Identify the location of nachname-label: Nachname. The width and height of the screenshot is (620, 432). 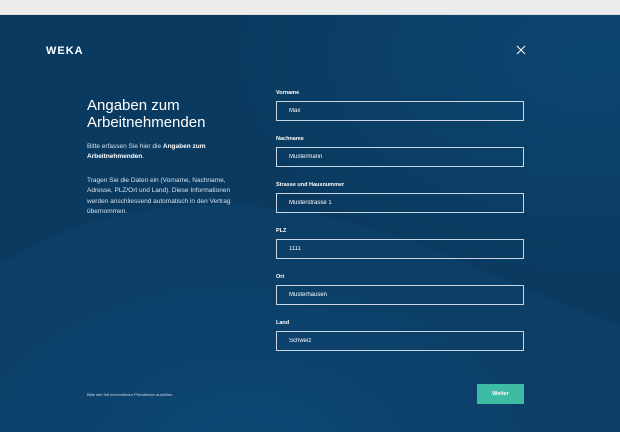
(290, 139).